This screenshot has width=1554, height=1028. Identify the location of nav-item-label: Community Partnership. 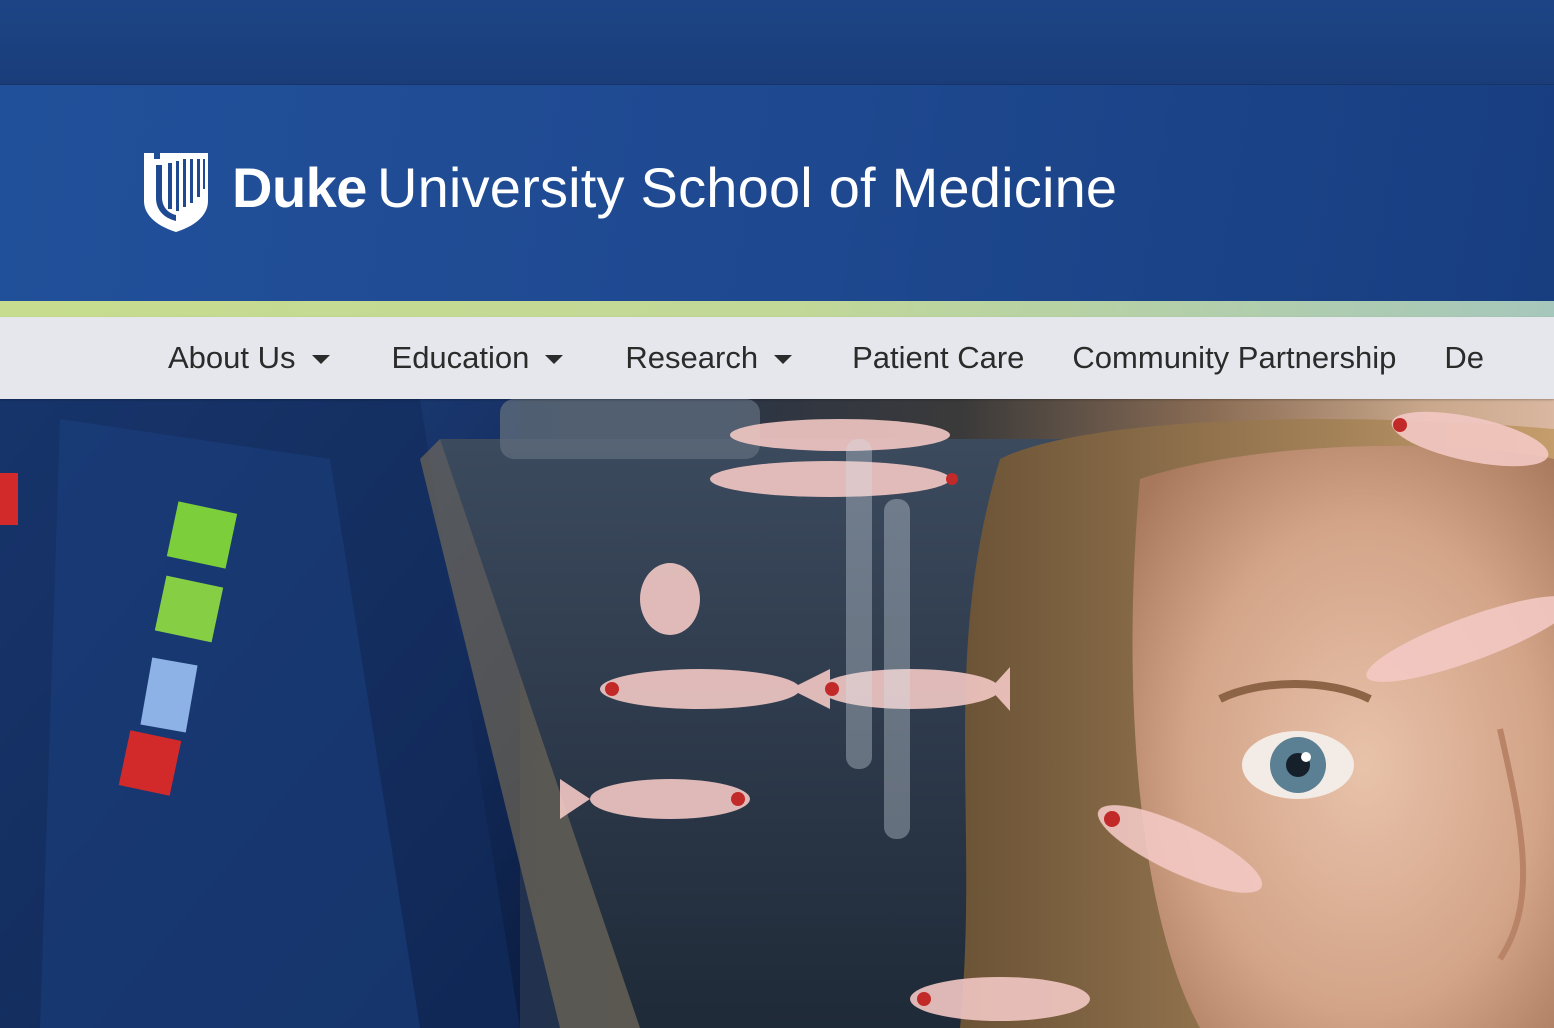
(1234, 357).